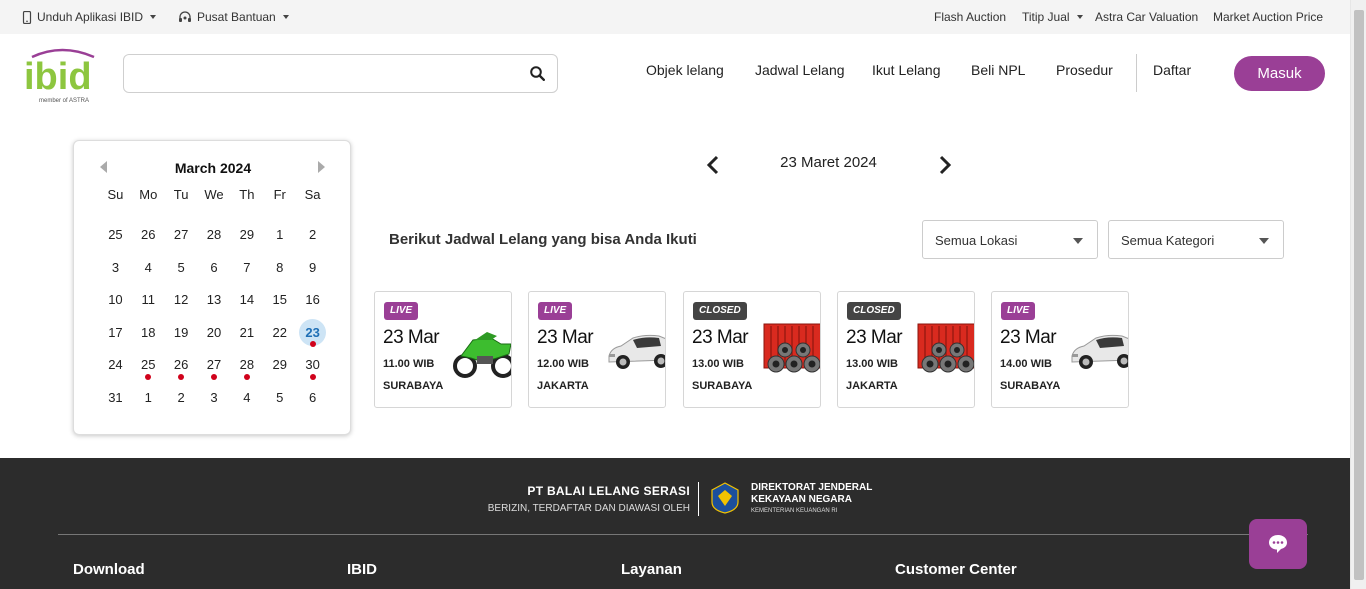 This screenshot has width=1366, height=589. Describe the element at coordinates (214, 300) in the screenshot. I see `calendar-day: 13` at that location.